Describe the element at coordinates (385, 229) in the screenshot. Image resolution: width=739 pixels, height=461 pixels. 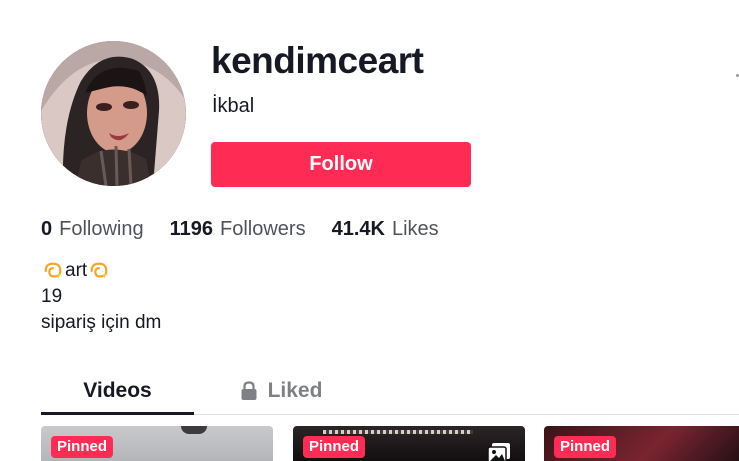
I see `stat-likes: 41.4K Likes` at that location.